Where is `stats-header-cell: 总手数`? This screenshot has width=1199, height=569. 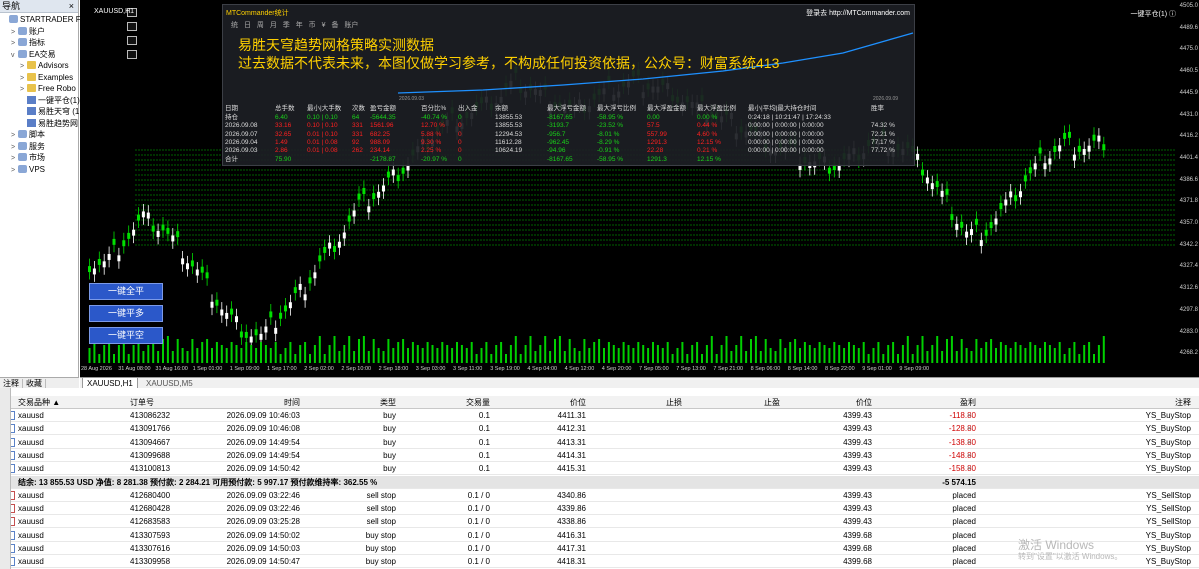 stats-header-cell: 总手数 is located at coordinates (285, 108).